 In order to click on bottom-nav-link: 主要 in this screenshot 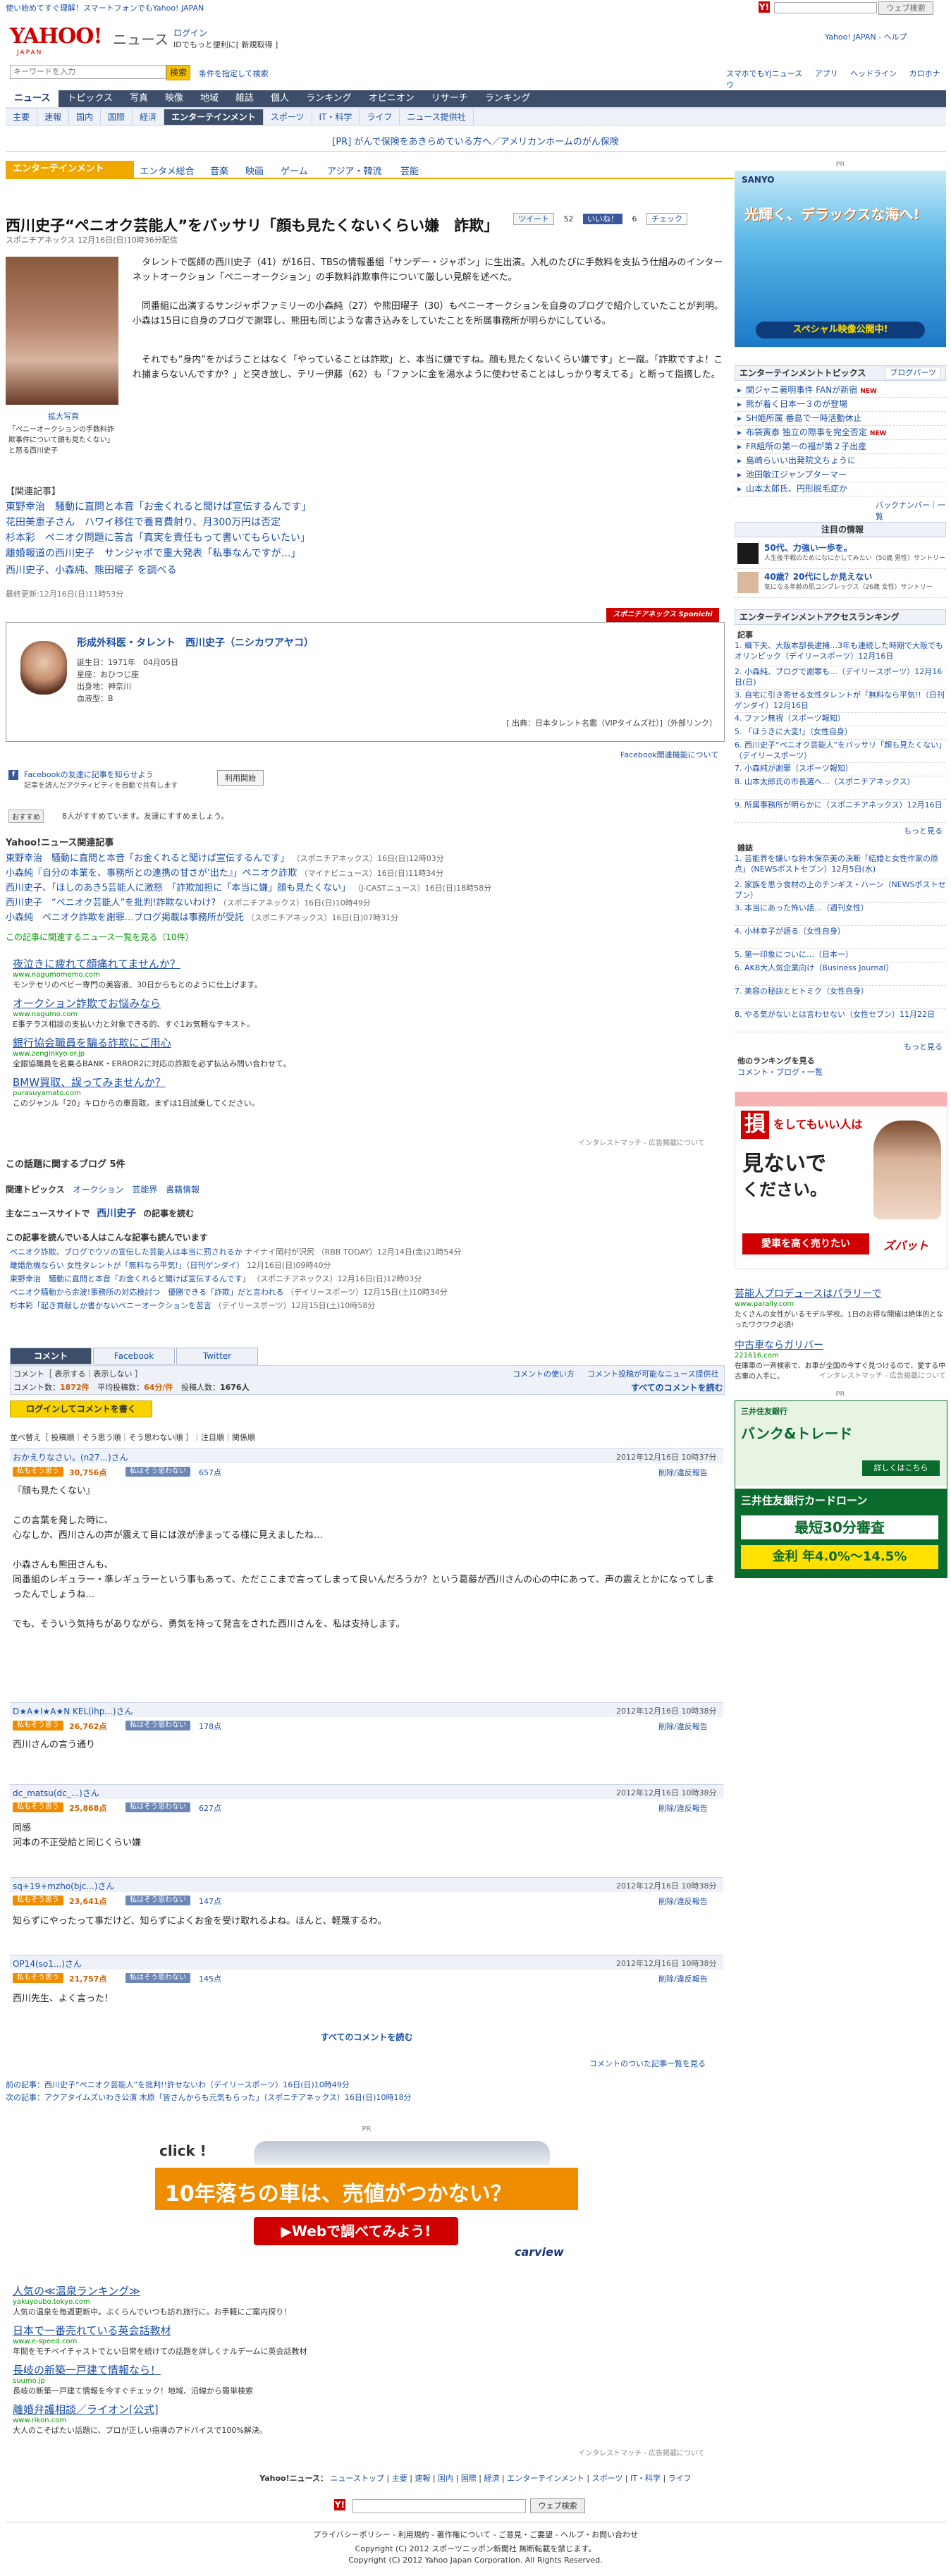, I will do `click(400, 2479)`.